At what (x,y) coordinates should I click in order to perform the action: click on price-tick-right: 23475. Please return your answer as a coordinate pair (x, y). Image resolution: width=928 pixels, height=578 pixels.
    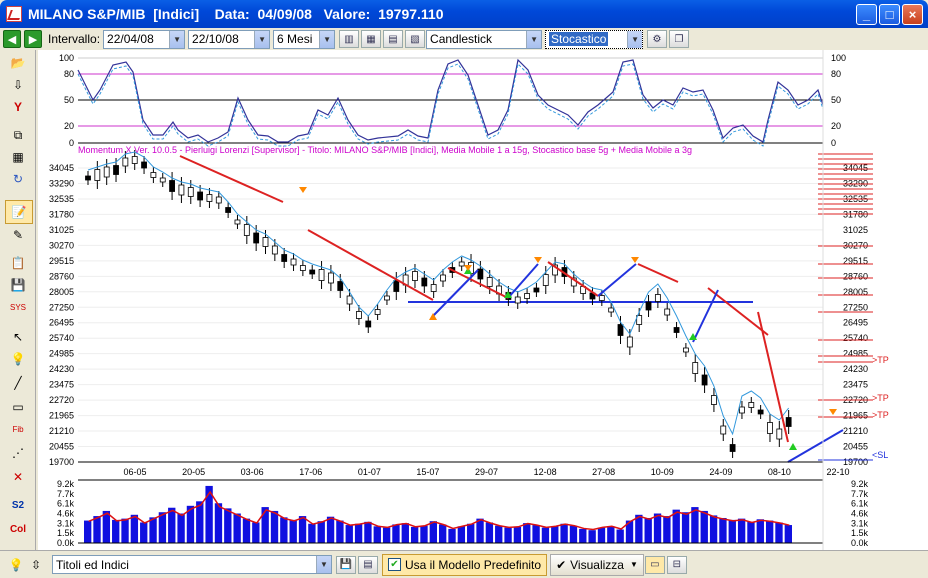
    Looking at the image, I should click on (855, 385).